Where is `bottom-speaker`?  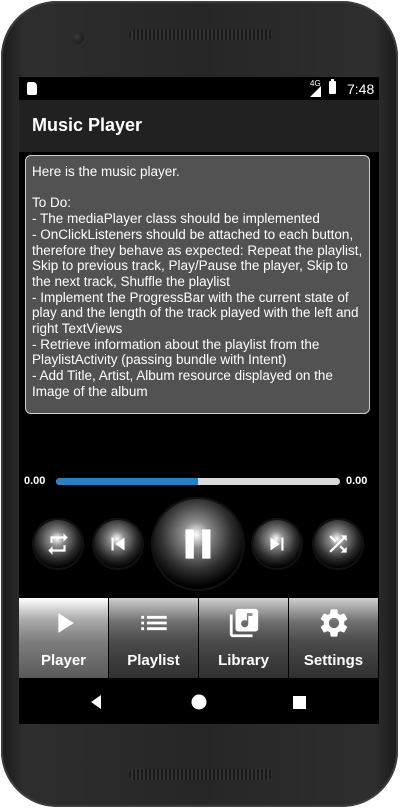
bottom-speaker is located at coordinates (200, 774).